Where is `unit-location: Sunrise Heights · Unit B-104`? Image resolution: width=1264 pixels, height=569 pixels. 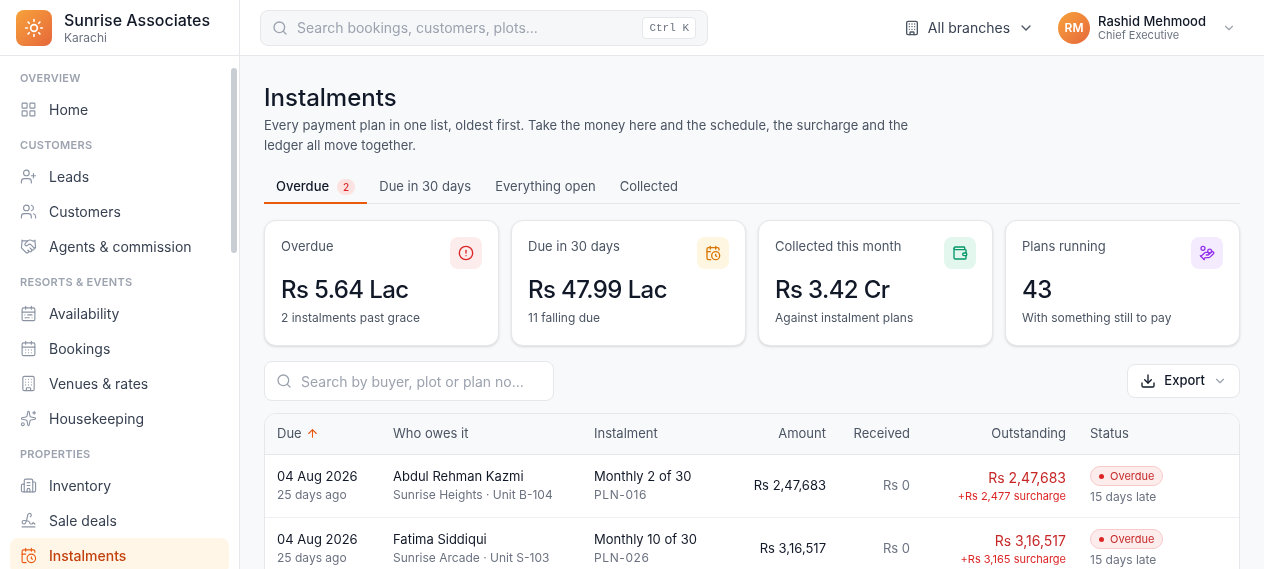 unit-location: Sunrise Heights · Unit B-104 is located at coordinates (473, 495).